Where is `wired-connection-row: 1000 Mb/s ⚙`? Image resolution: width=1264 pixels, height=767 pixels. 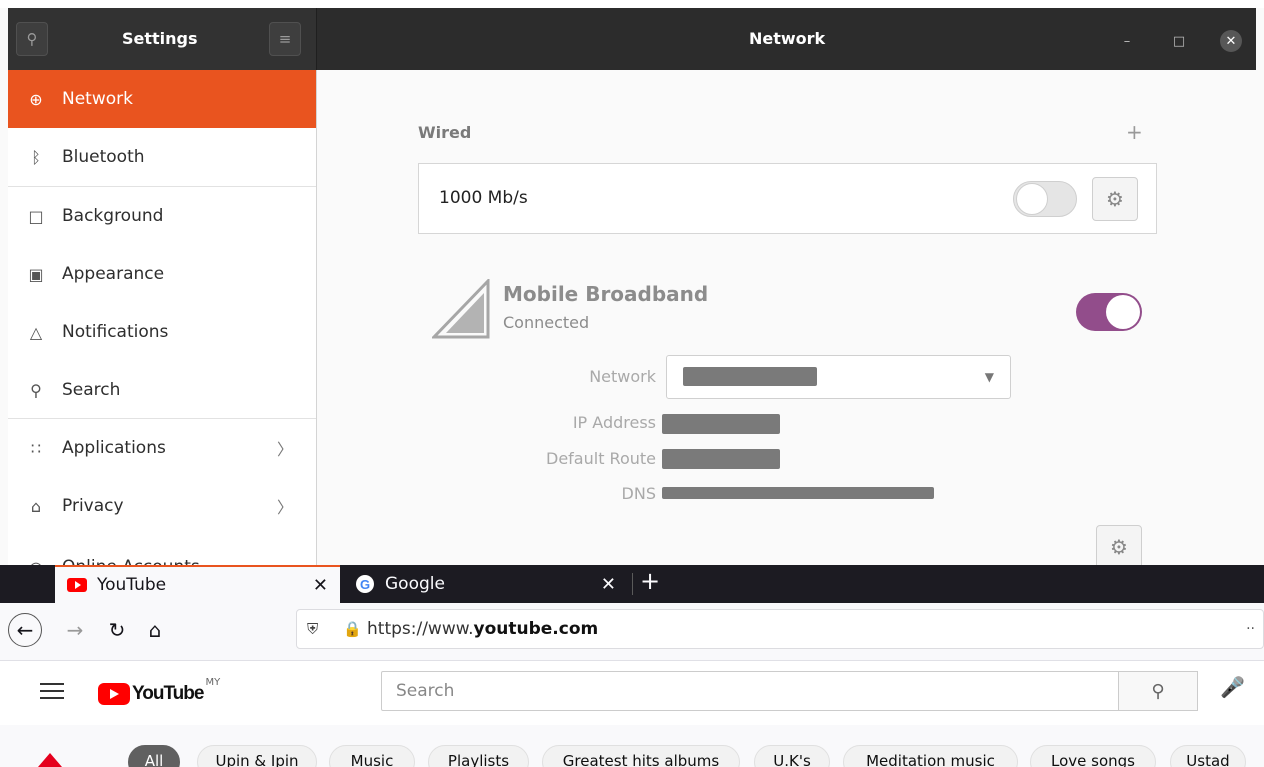 wired-connection-row: 1000 Mb/s ⚙ is located at coordinates (787, 198).